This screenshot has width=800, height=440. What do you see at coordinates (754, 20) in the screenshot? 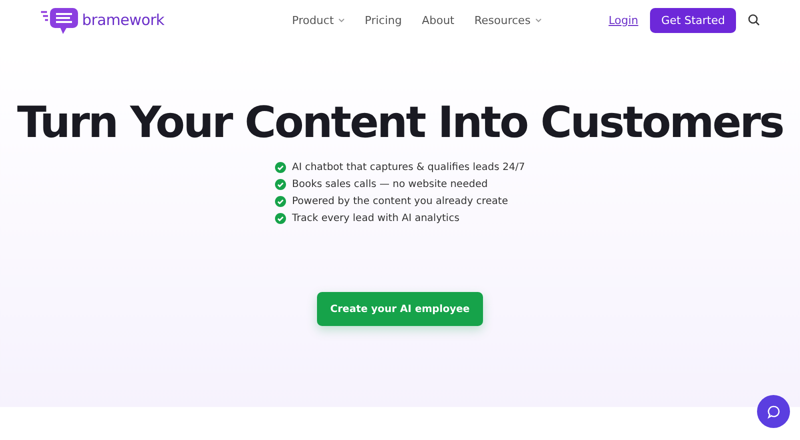
I see `search-icon` at bounding box center [754, 20].